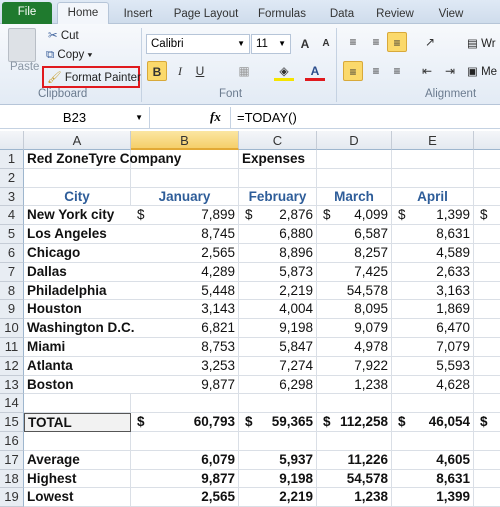 This screenshot has height=507, width=500. What do you see at coordinates (427, 71) in the screenshot?
I see `decrease-indent-icon: ⇤` at bounding box center [427, 71].